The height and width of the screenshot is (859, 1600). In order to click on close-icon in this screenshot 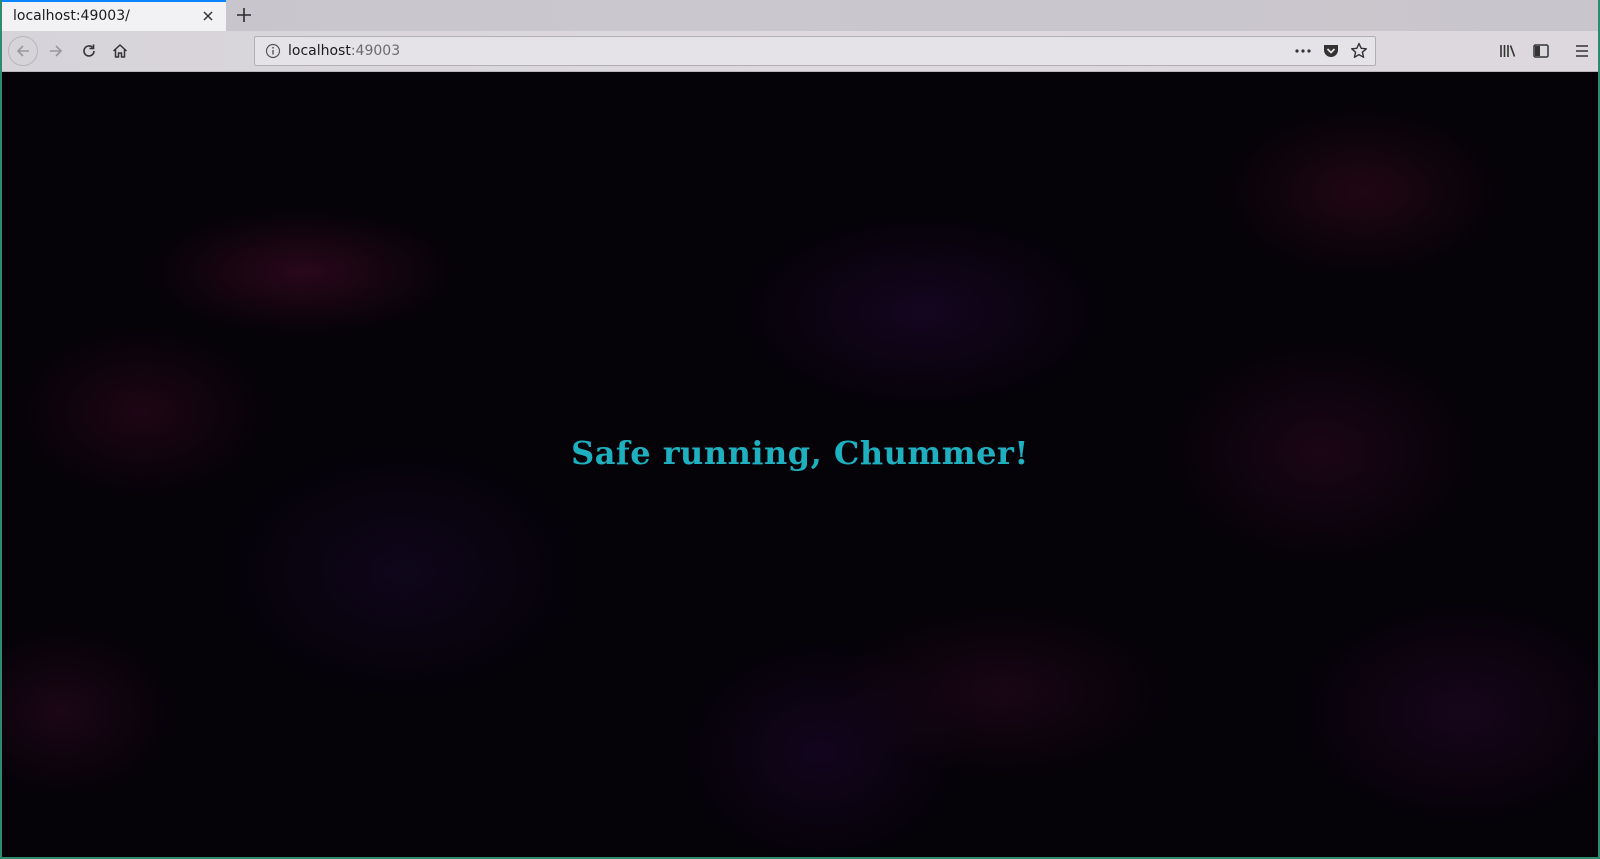, I will do `click(208, 16)`.